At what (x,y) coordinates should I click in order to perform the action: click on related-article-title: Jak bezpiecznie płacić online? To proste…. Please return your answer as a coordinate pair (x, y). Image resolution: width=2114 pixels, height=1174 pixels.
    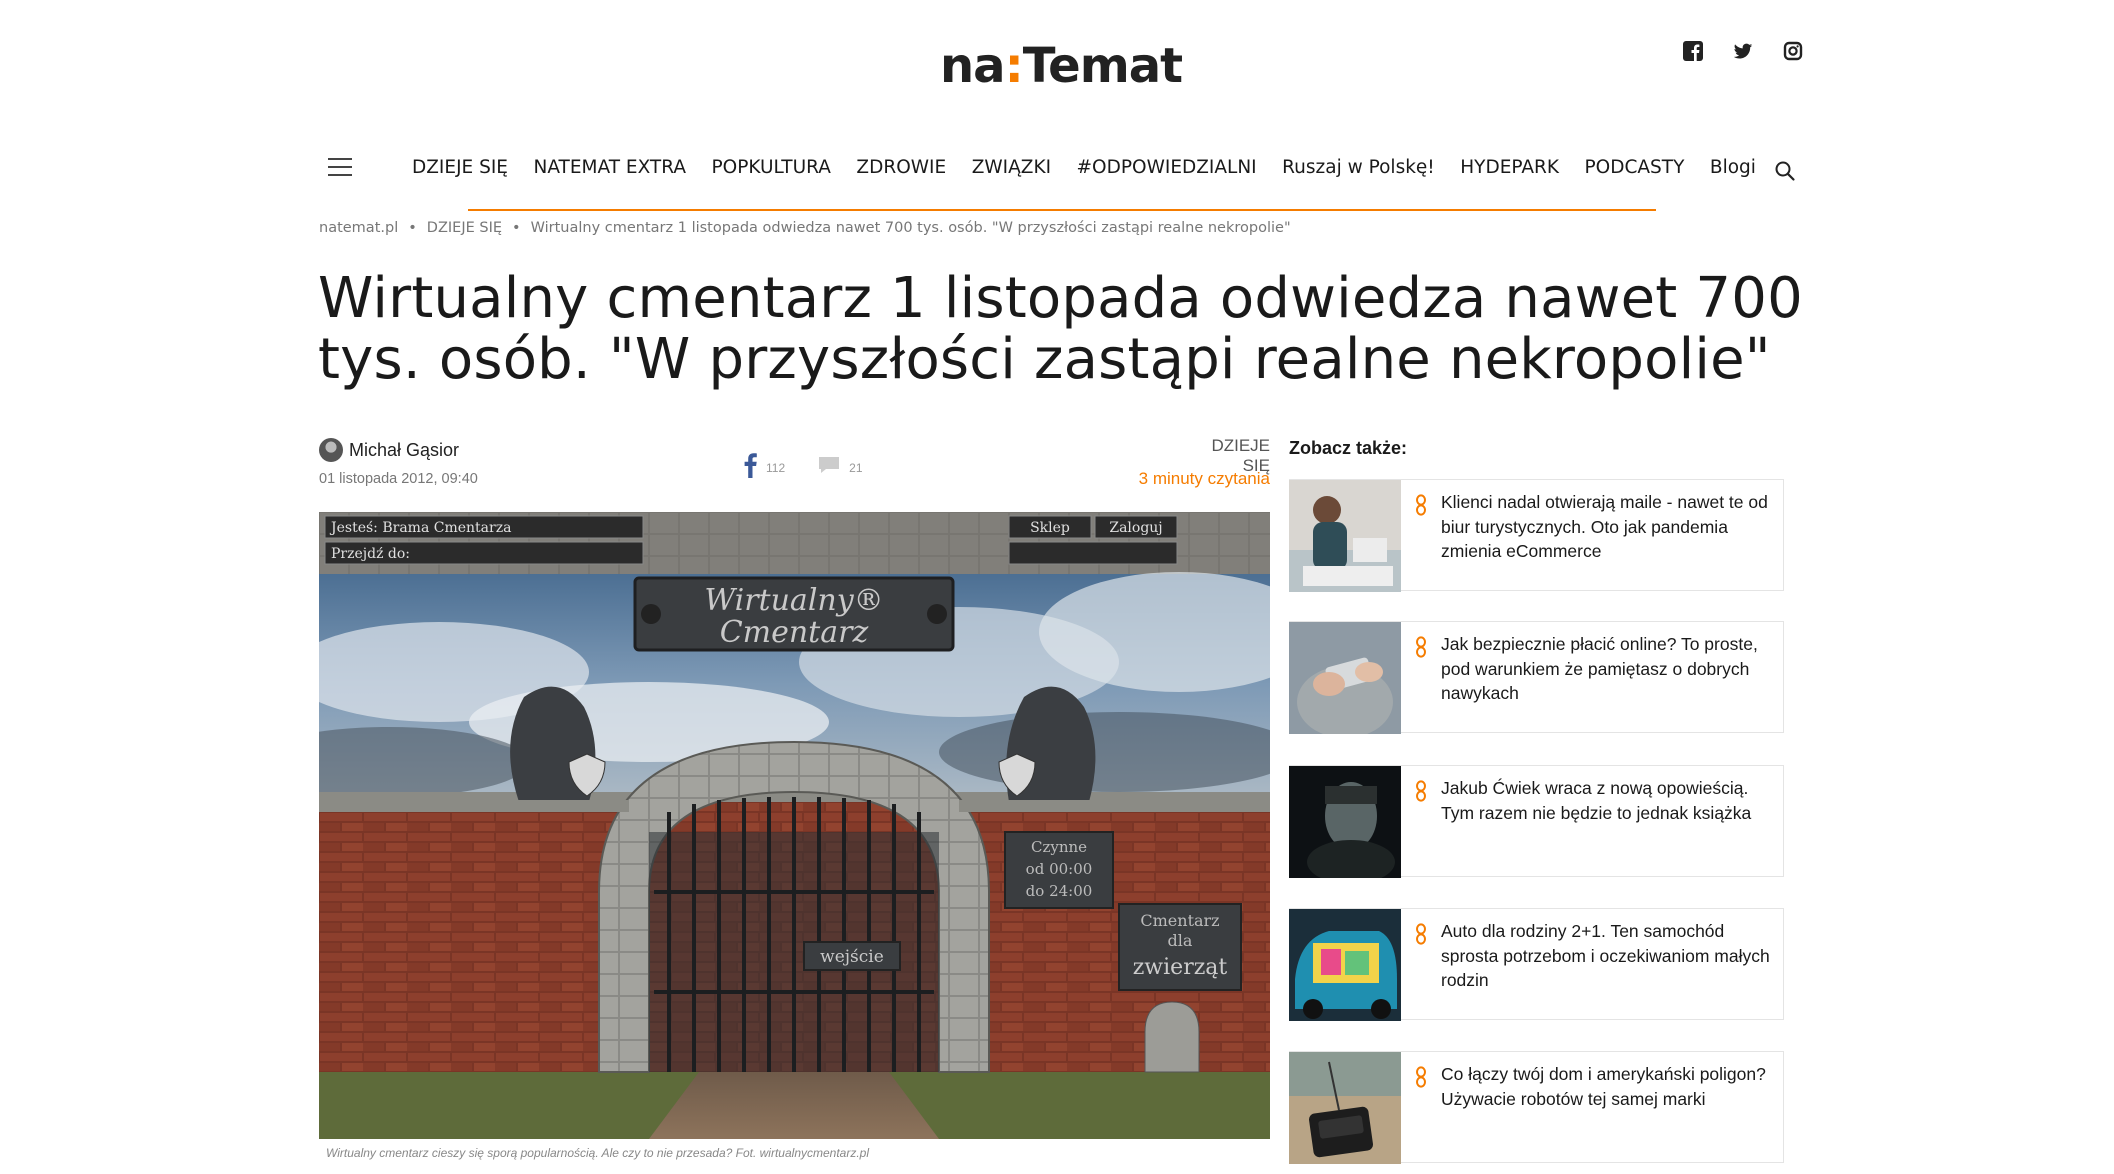
    Looking at the image, I should click on (1609, 677).